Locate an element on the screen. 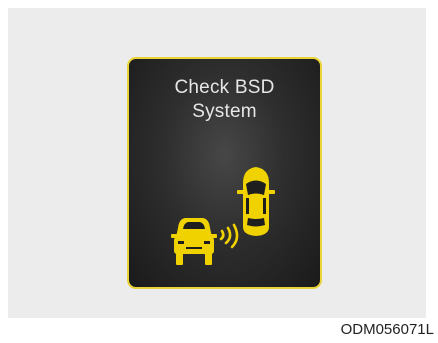 The image size is (438, 343). sensor-wave-icon is located at coordinates (229, 236).